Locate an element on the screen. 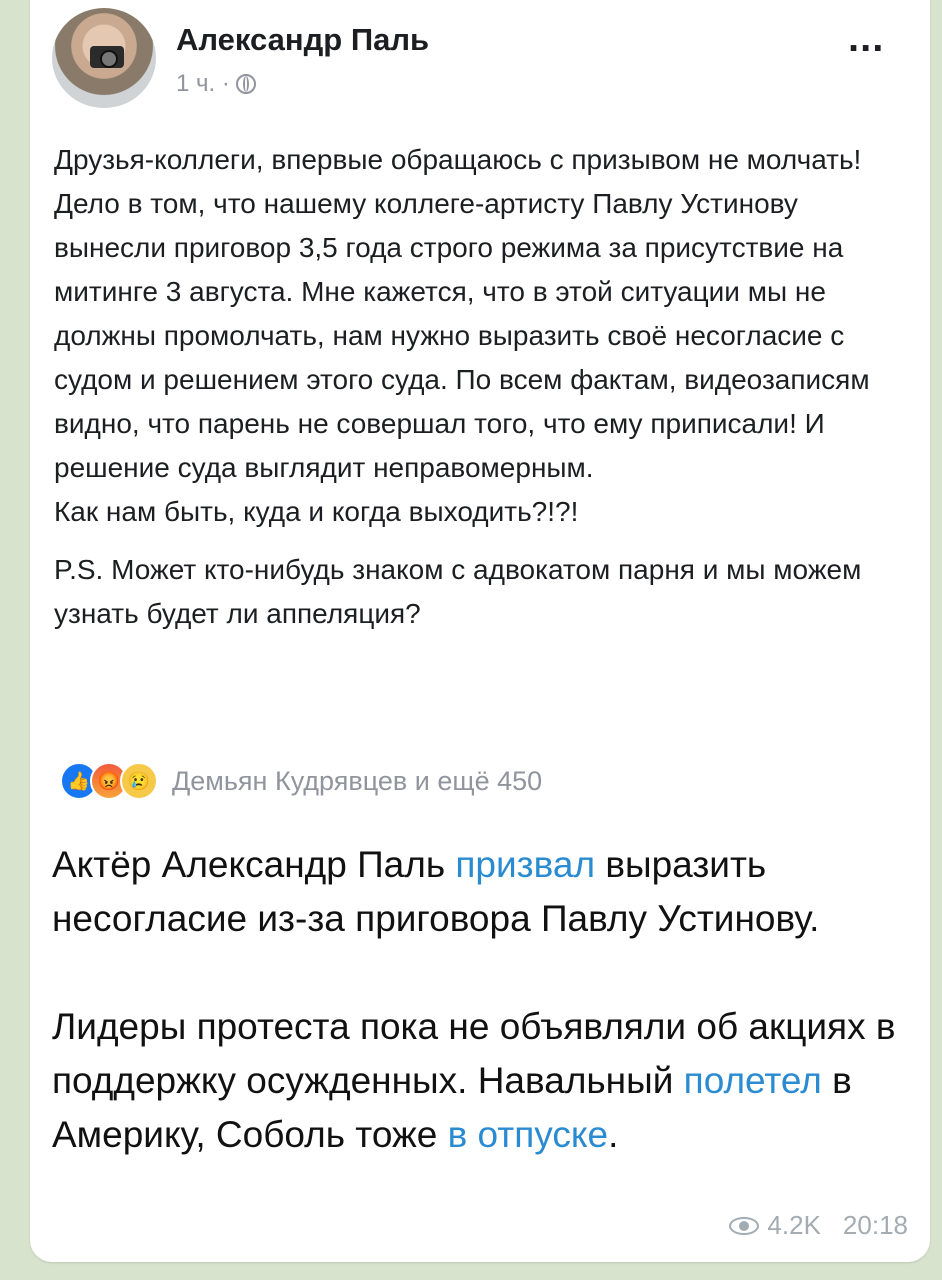 This screenshot has height=1280, width=942. camera-lens is located at coordinates (109, 59).